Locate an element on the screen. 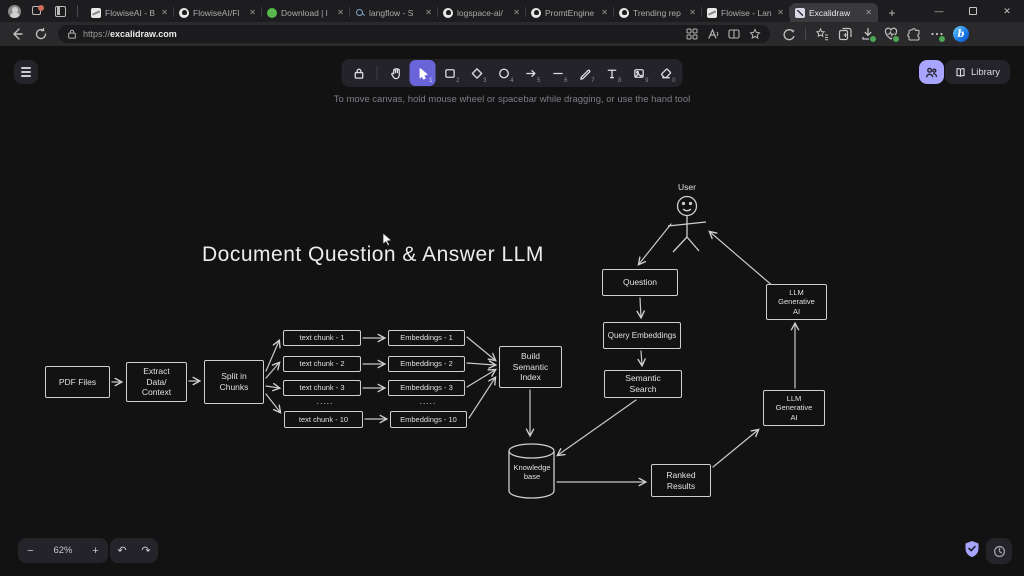  node-text-chunk-1: text chunk - 1 is located at coordinates (322, 338).